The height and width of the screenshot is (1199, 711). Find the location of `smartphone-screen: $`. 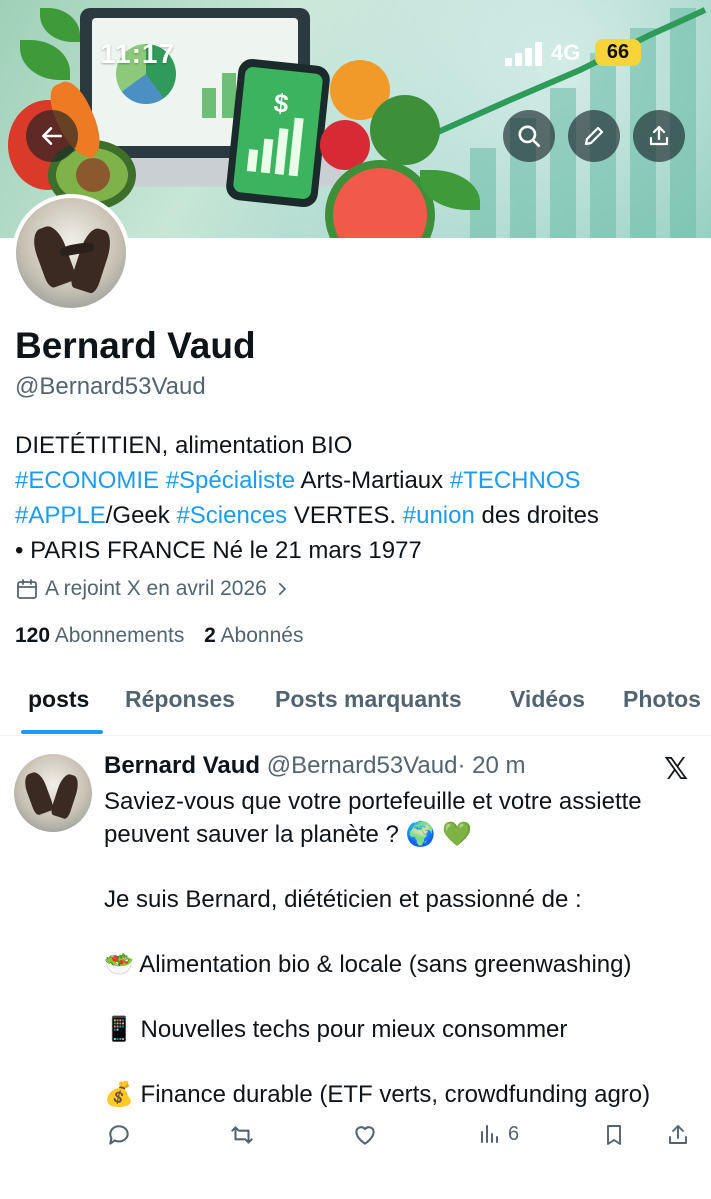

smartphone-screen: $ is located at coordinates (278, 133).